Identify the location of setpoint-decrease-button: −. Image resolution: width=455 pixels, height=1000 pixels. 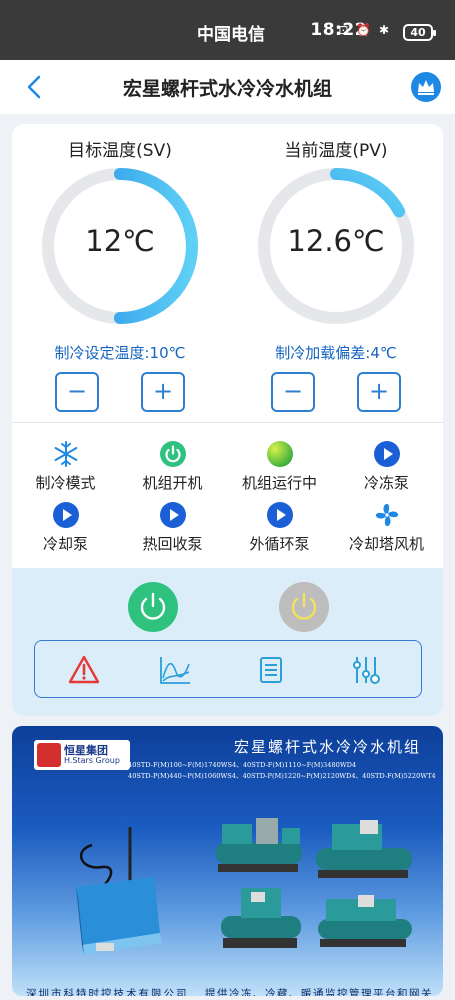
(77, 392).